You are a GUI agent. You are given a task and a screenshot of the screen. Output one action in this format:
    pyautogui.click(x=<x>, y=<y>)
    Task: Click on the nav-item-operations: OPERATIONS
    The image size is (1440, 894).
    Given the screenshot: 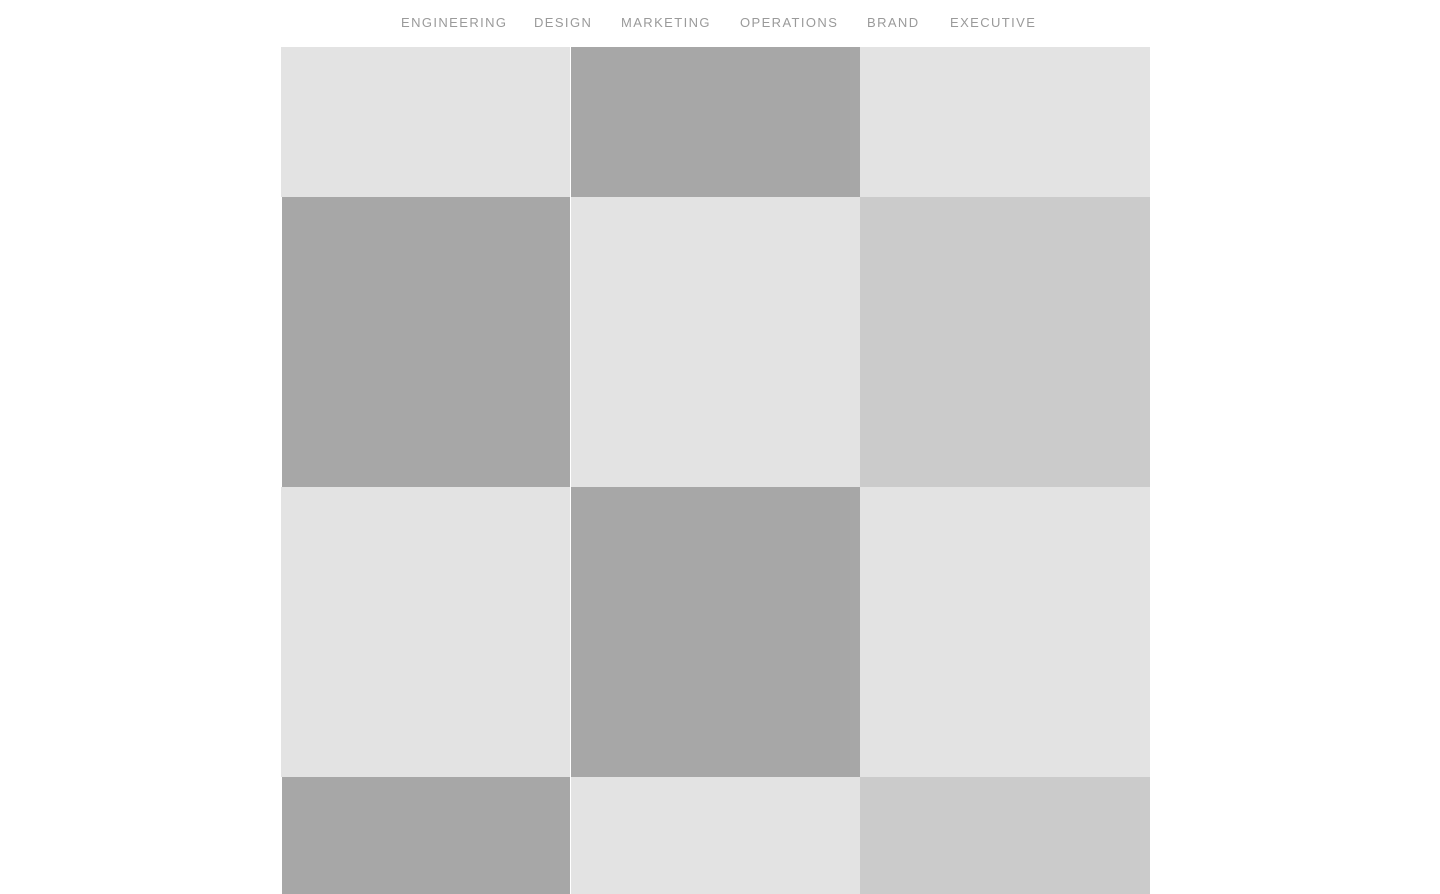 What is the action you would take?
    pyautogui.click(x=789, y=22)
    